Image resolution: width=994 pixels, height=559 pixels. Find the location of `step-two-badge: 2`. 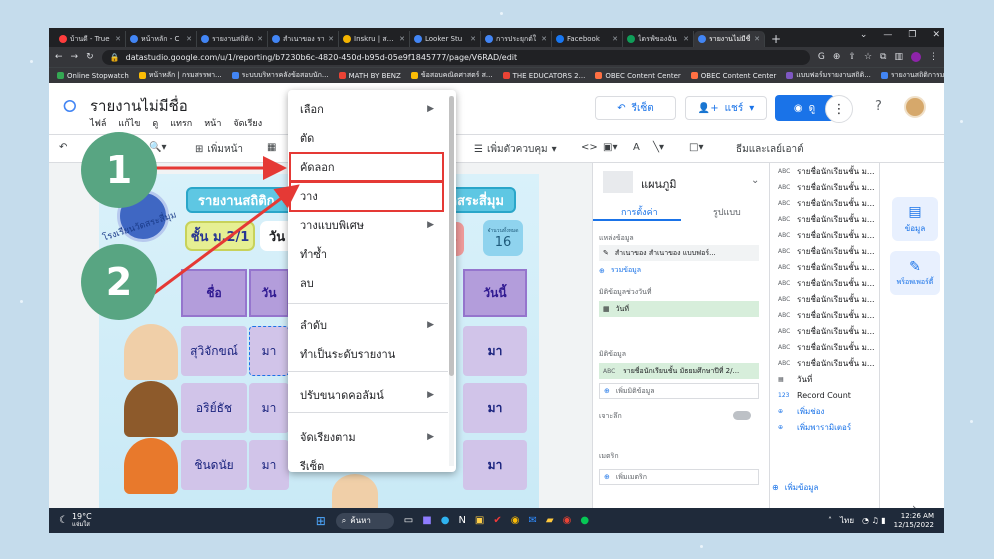

step-two-badge: 2 is located at coordinates (119, 282).